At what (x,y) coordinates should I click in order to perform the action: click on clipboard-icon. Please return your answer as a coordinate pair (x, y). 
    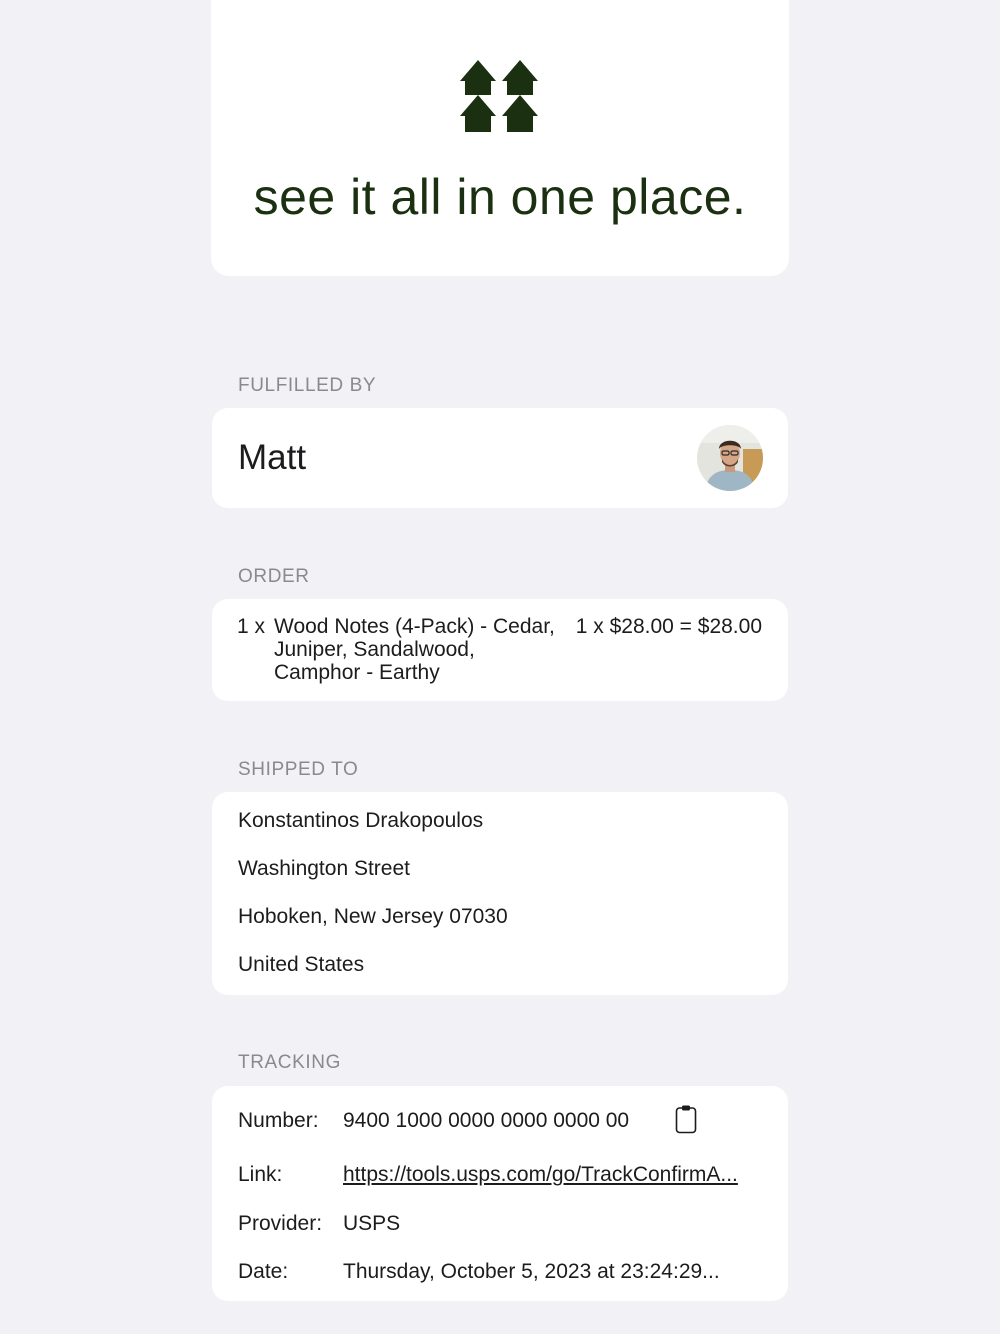
    Looking at the image, I should click on (686, 1119).